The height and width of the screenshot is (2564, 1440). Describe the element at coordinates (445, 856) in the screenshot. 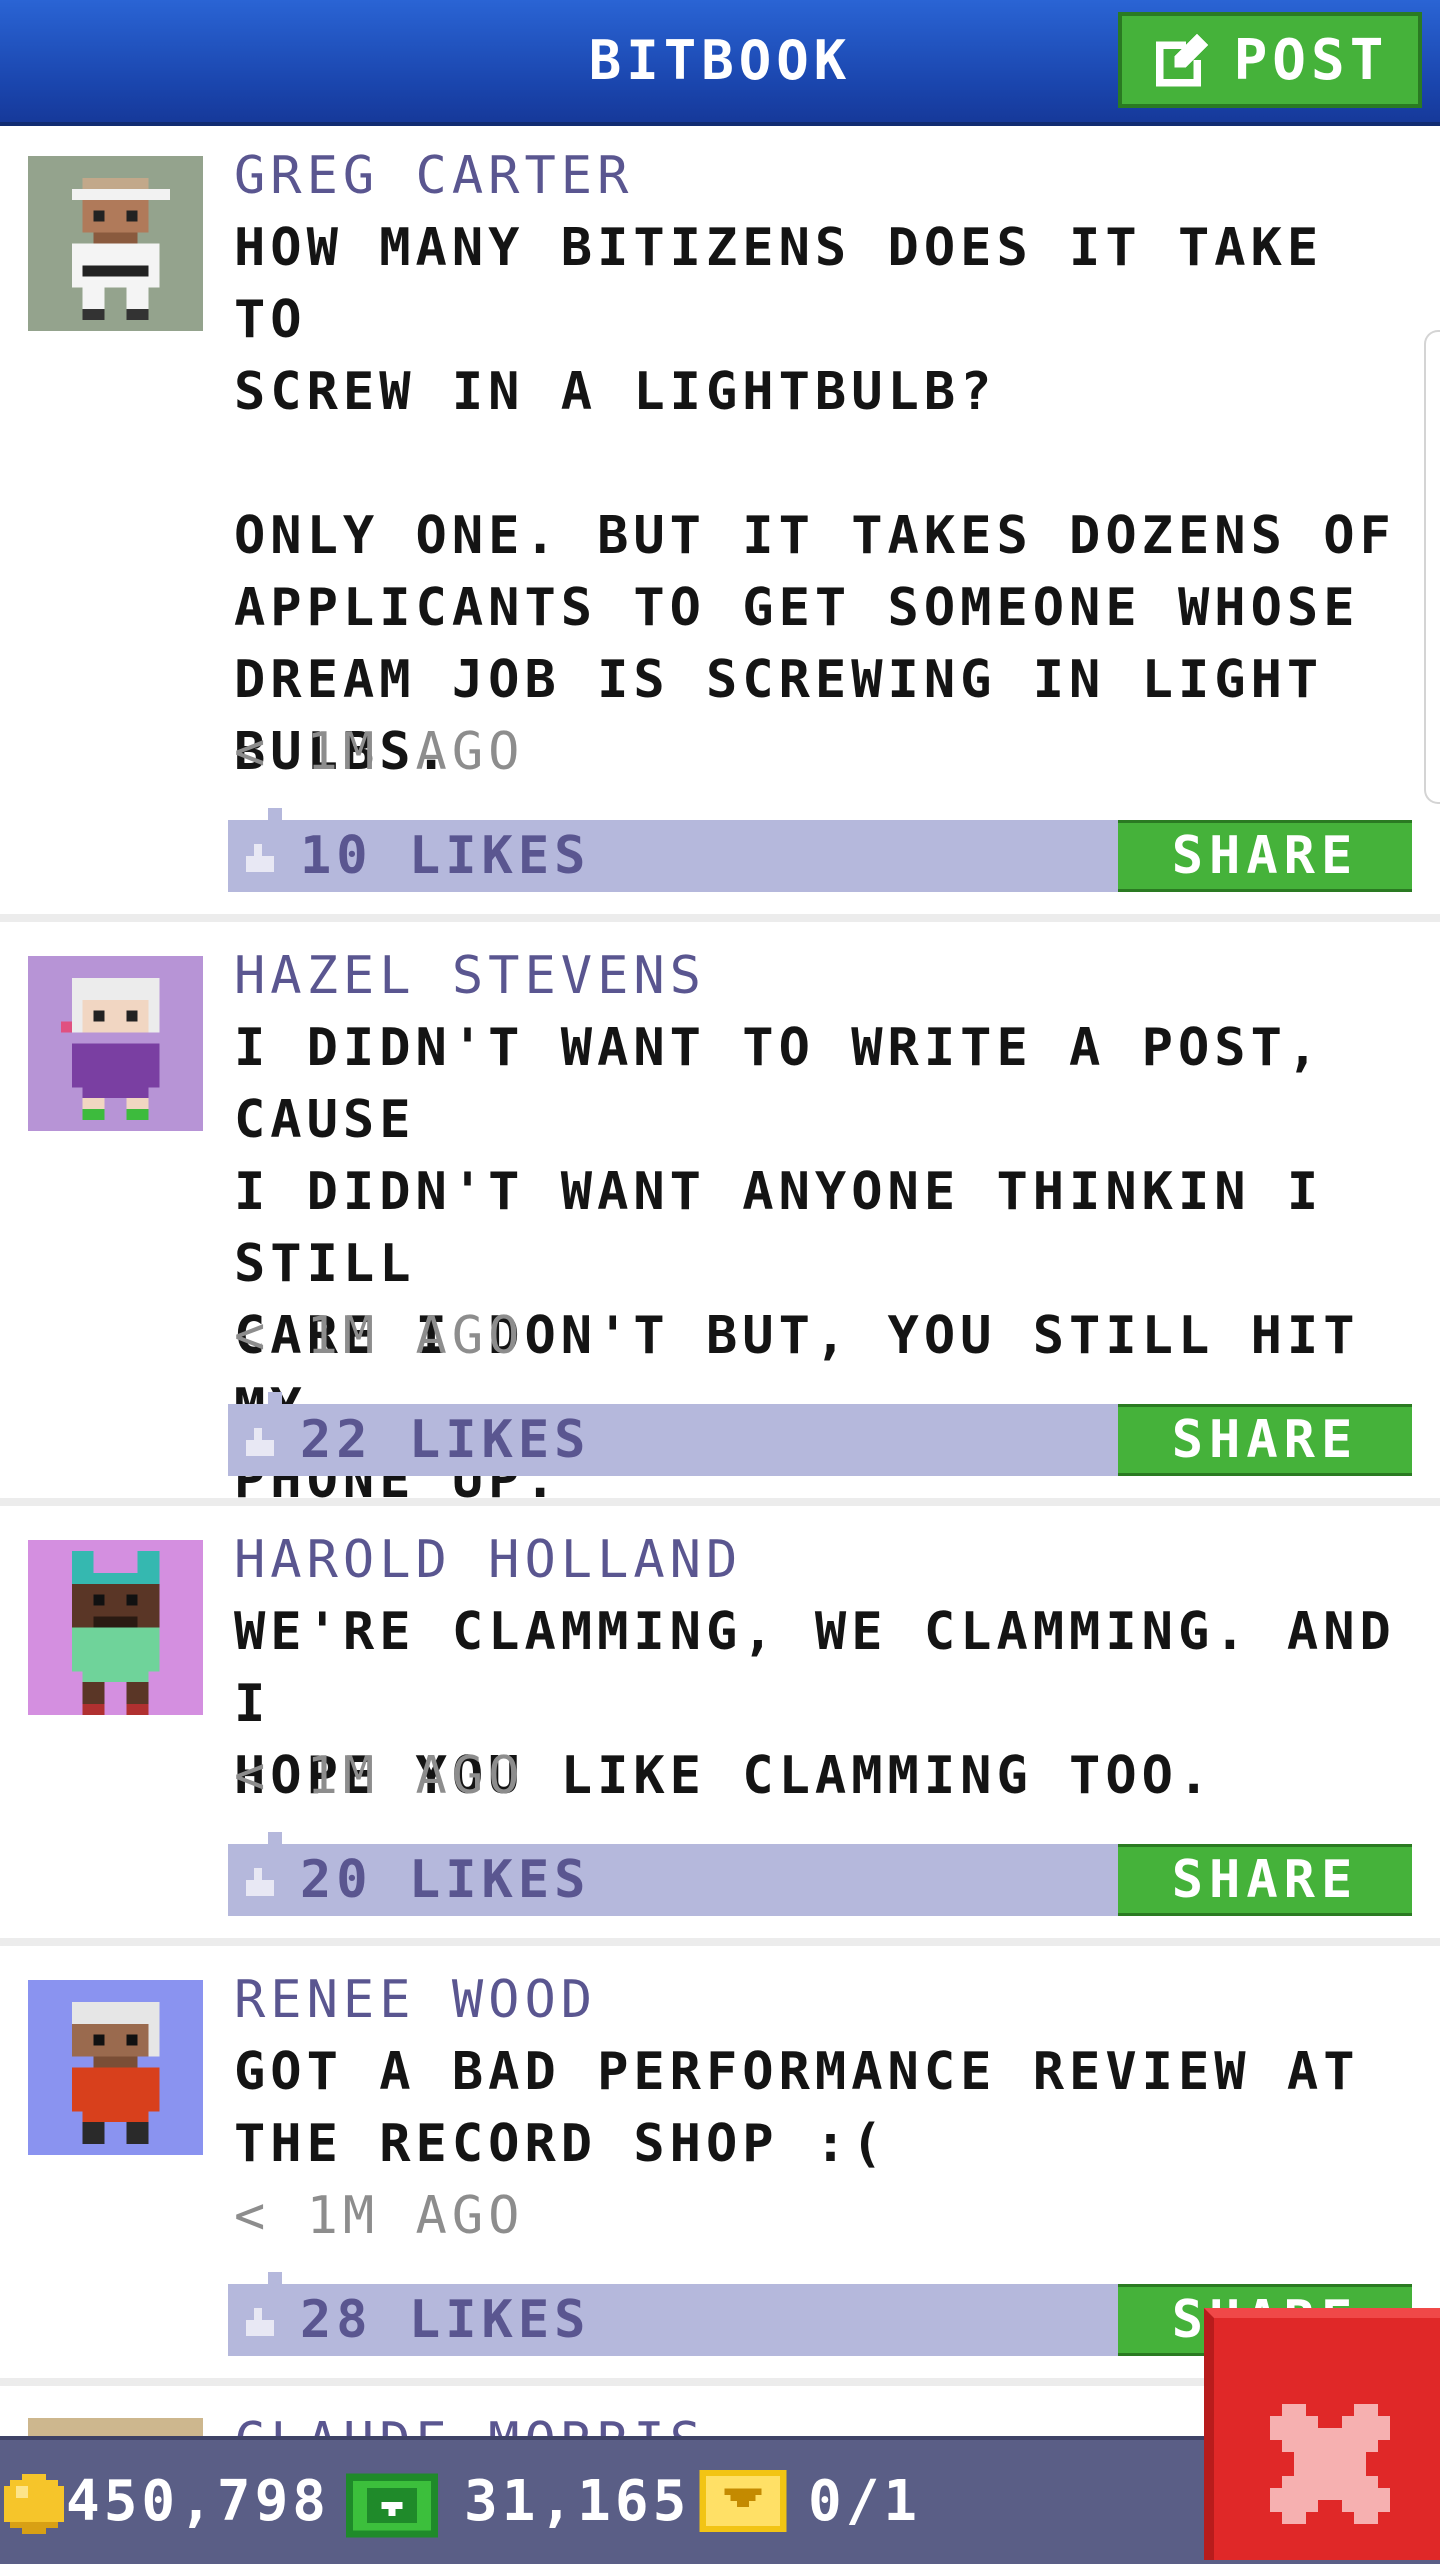

I see `likes-count: 10 LIKES` at that location.